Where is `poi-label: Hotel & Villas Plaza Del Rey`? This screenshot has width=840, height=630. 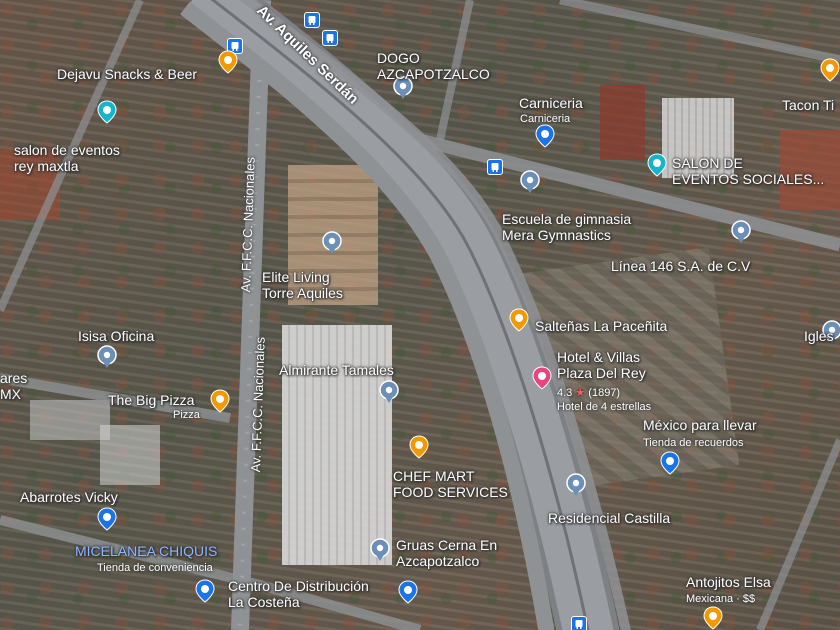 poi-label: Hotel & Villas Plaza Del Rey is located at coordinates (601, 365).